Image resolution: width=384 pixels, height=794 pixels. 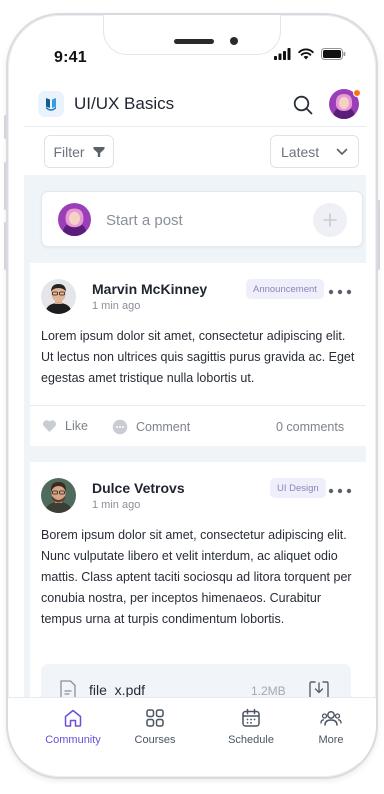 I want to click on app-header: UI/UX Basics, so click(x=195, y=101).